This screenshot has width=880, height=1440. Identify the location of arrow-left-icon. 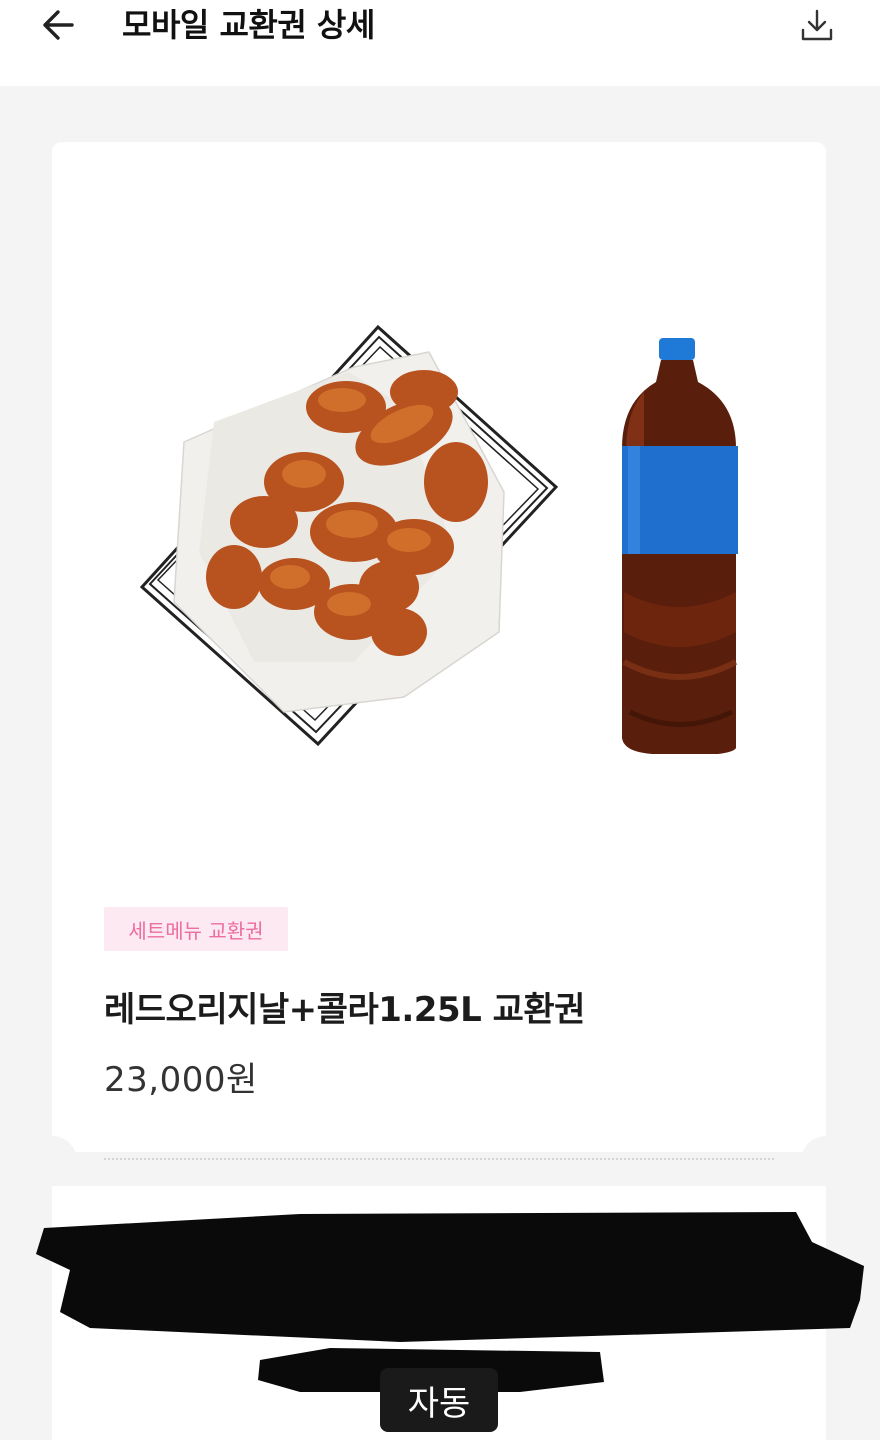
(58, 25).